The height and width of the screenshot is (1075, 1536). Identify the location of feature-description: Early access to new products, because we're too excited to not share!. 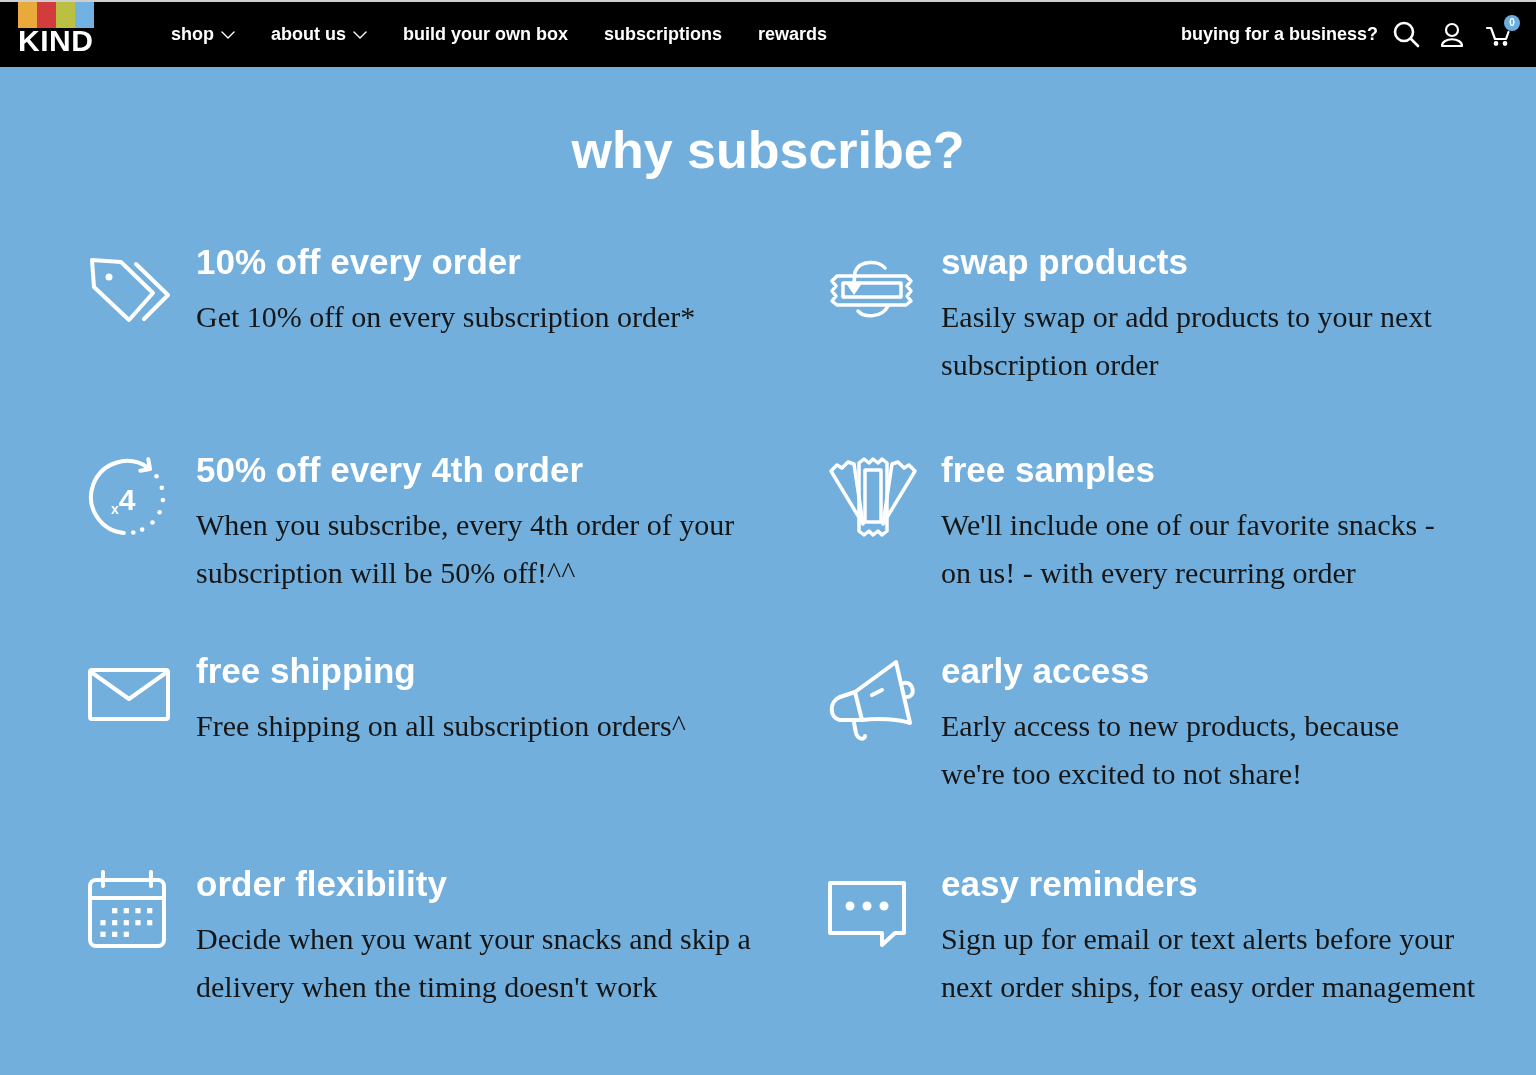
(1171, 750).